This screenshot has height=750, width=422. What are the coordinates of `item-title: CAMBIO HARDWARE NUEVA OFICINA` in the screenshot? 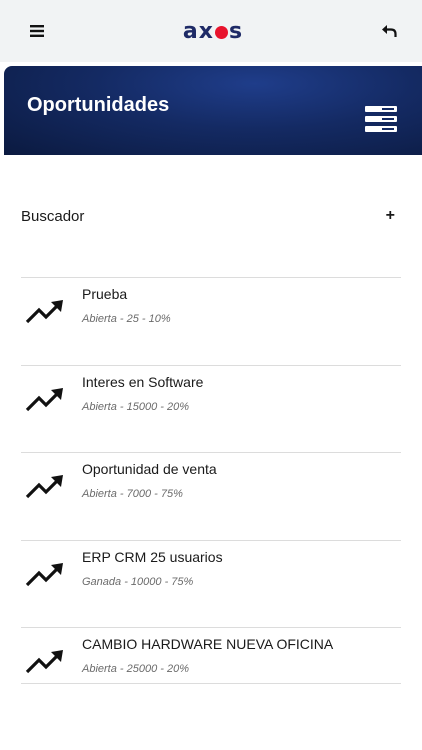 It's located at (208, 644).